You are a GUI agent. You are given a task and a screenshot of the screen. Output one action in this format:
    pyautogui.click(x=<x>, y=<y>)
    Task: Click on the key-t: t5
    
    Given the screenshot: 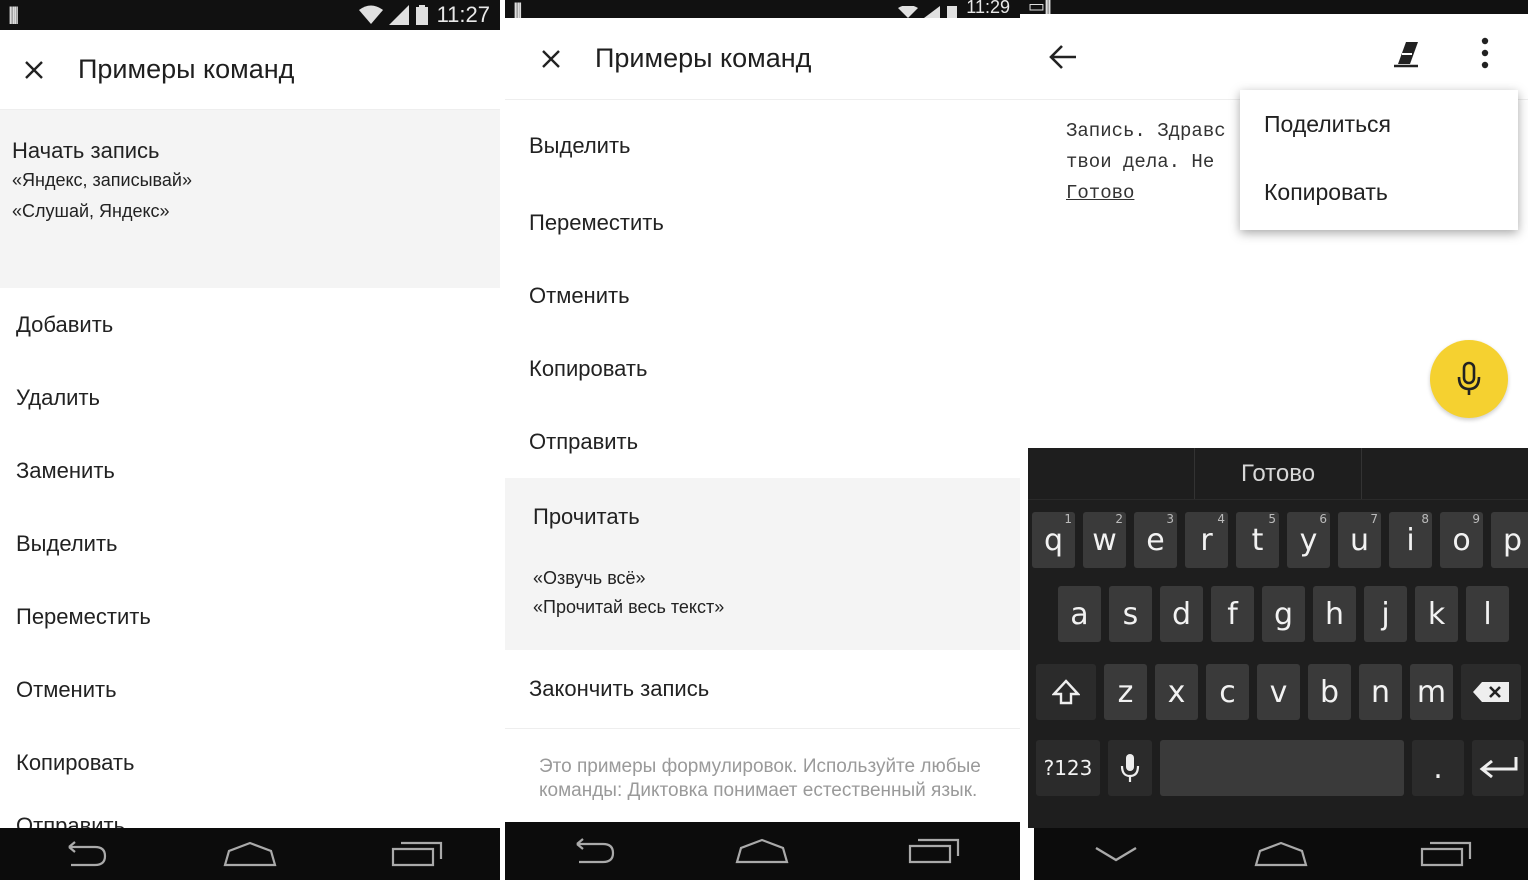 What is the action you would take?
    pyautogui.click(x=1257, y=540)
    